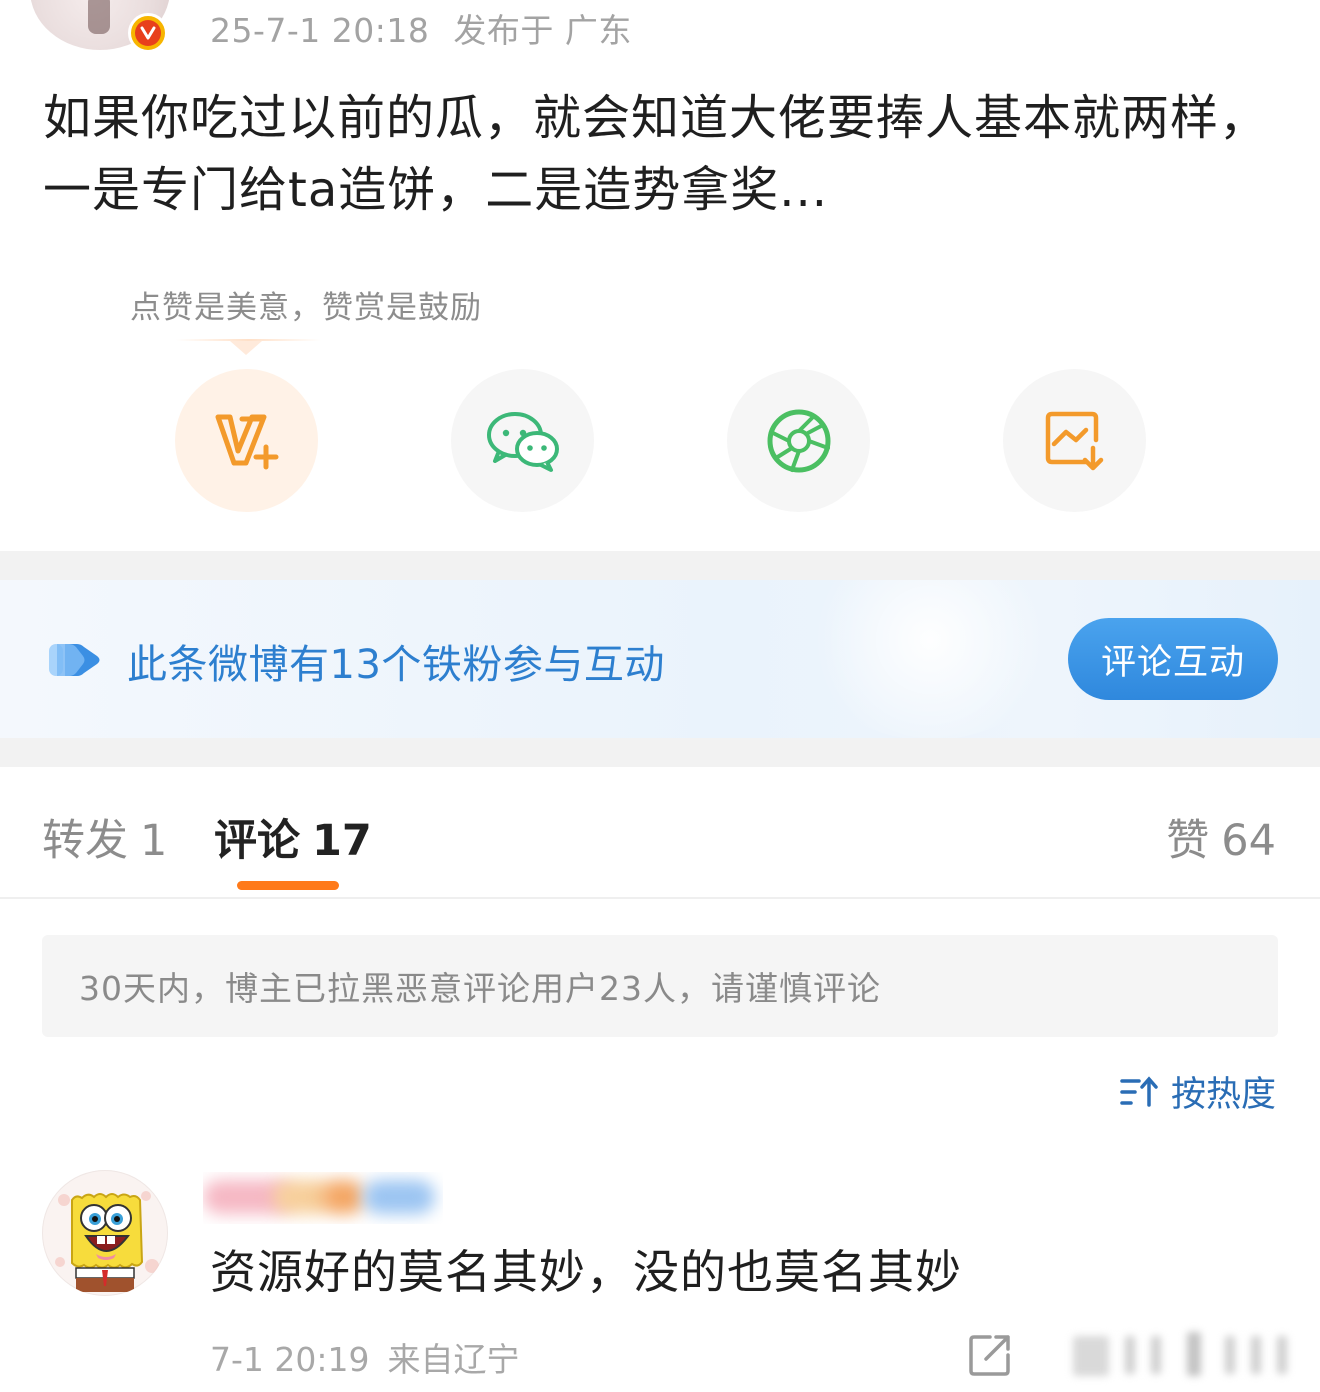  I want to click on share-wechat-button, so click(522, 440).